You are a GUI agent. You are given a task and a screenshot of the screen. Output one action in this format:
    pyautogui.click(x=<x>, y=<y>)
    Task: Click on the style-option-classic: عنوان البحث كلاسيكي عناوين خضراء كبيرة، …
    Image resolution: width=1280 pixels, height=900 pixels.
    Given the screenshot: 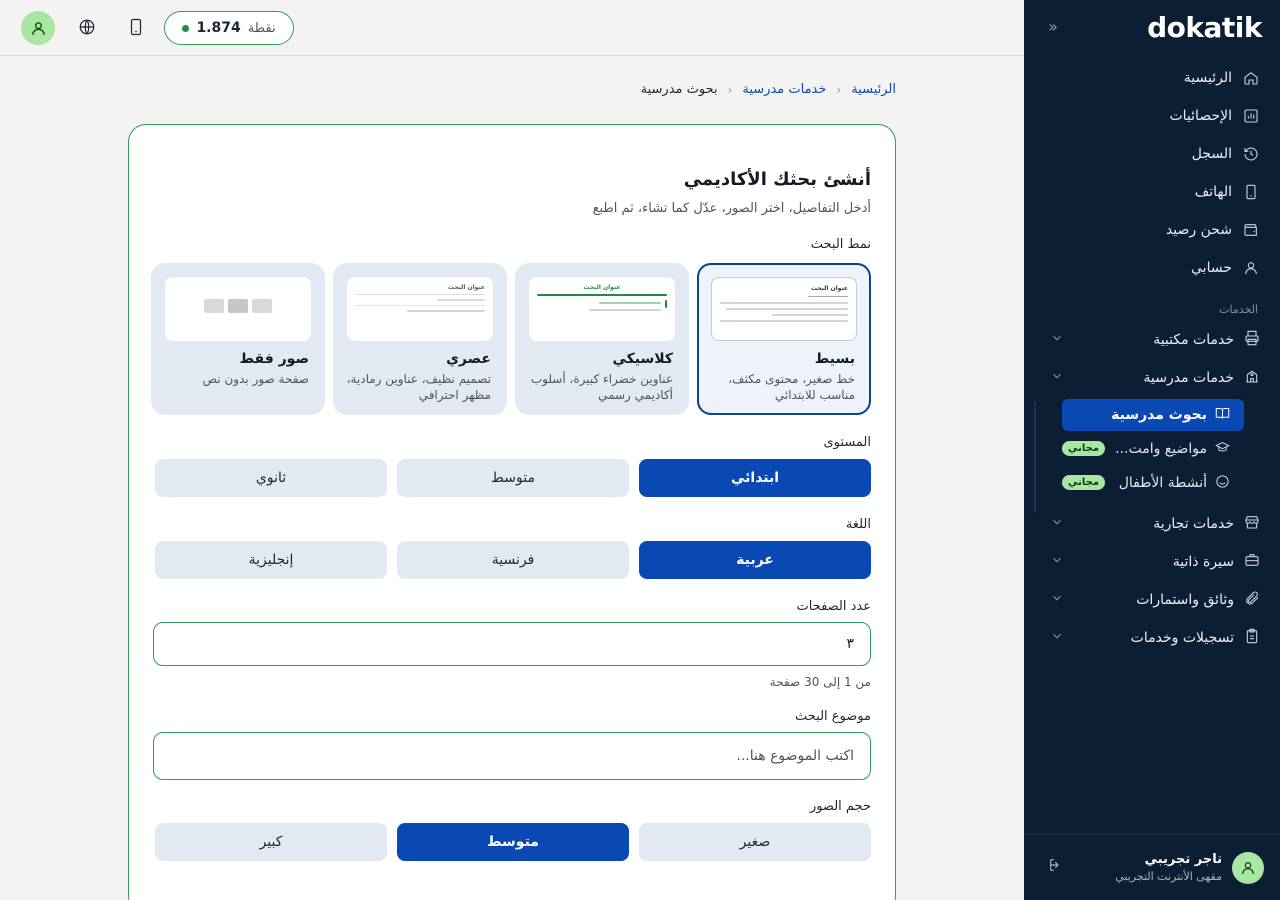 What is the action you would take?
    pyautogui.click(x=602, y=339)
    